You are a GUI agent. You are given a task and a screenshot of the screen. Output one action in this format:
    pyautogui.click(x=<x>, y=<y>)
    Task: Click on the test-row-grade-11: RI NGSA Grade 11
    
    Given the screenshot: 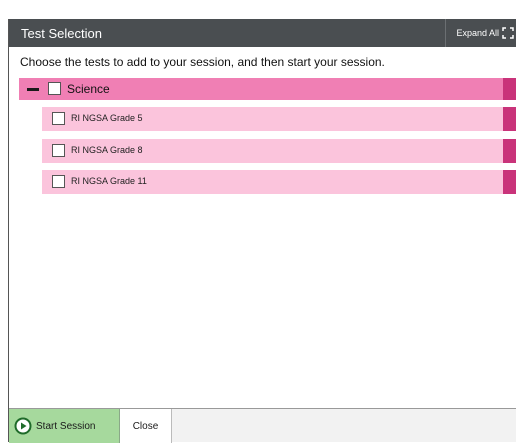 What is the action you would take?
    pyautogui.click(x=279, y=182)
    